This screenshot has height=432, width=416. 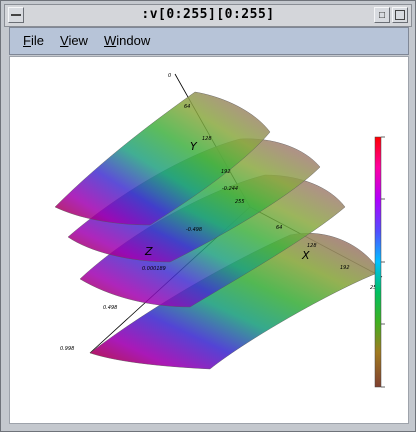 I want to click on menu-bar: File View Window, so click(x=209, y=41).